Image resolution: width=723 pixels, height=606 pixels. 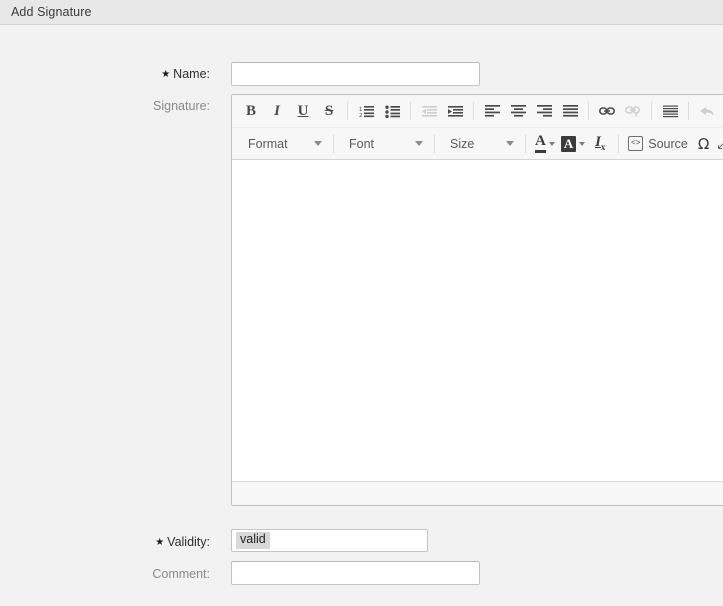 I want to click on editor-toolbar-row-2: Format Font Size A A Ix <> Source Ω ⤢, so click(x=477, y=143).